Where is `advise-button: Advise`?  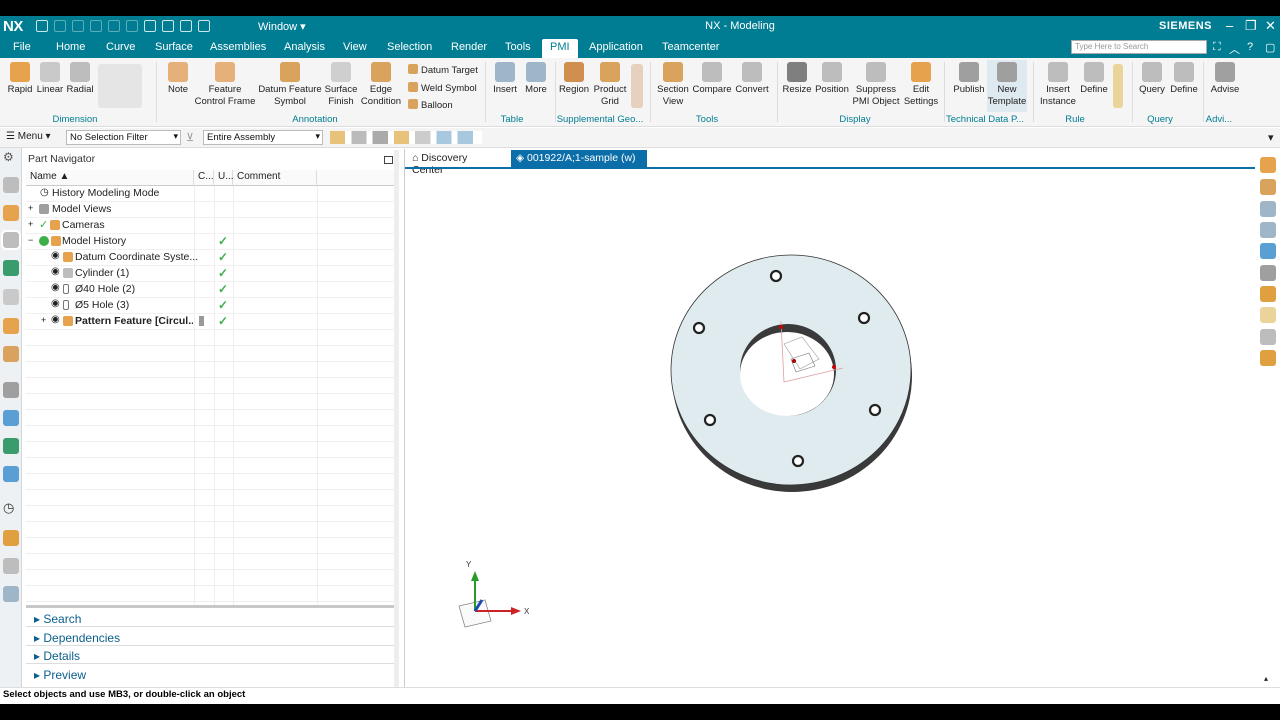
advise-button: Advise is located at coordinates (1225, 79).